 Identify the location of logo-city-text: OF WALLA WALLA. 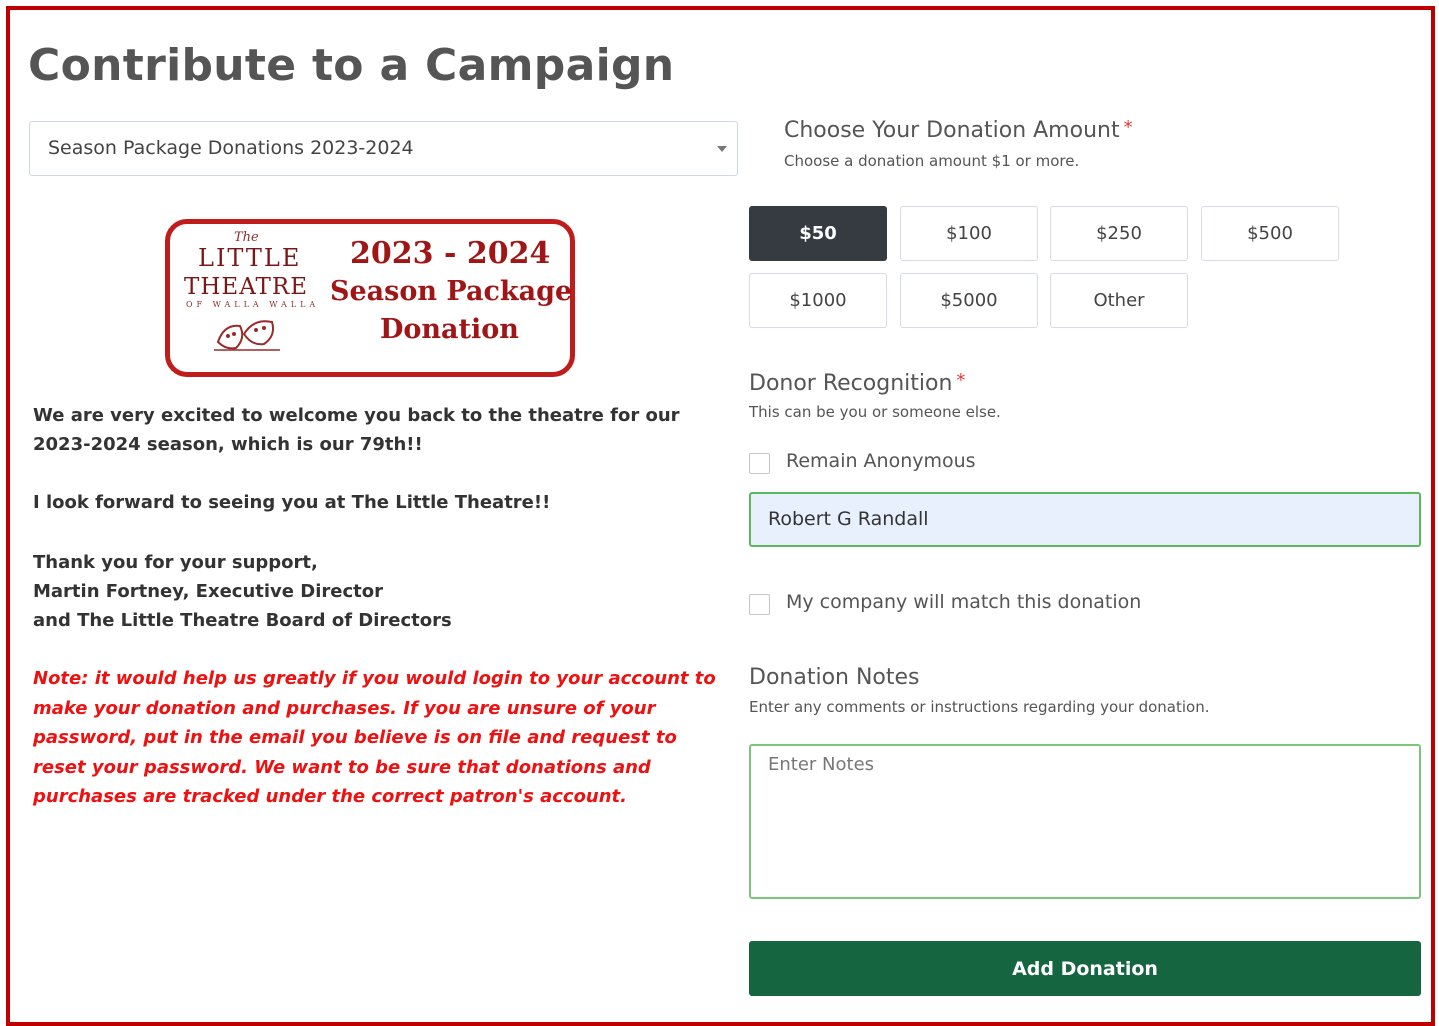
(253, 304).